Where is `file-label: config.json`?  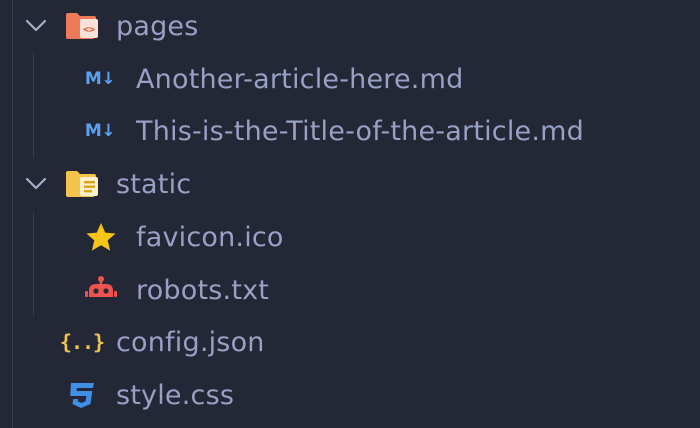 file-label: config.json is located at coordinates (190, 342).